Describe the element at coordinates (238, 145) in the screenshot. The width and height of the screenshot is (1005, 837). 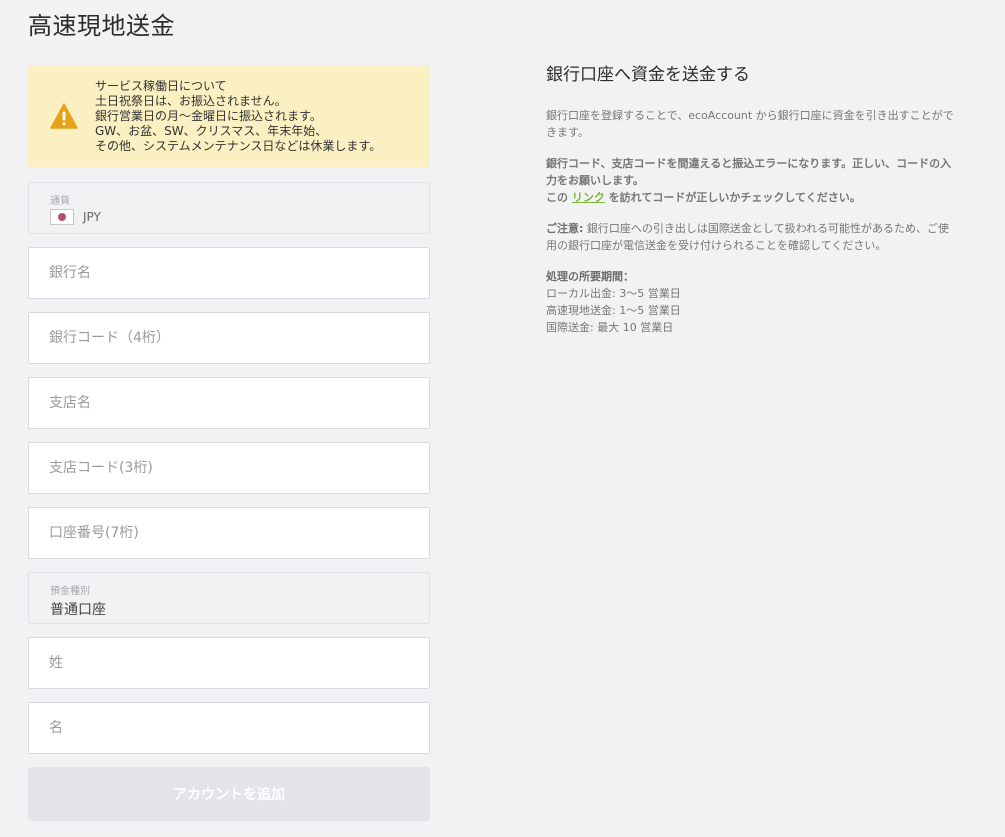
I see `notice-line: その他、システムメンテナンス日などは休業します。` at that location.